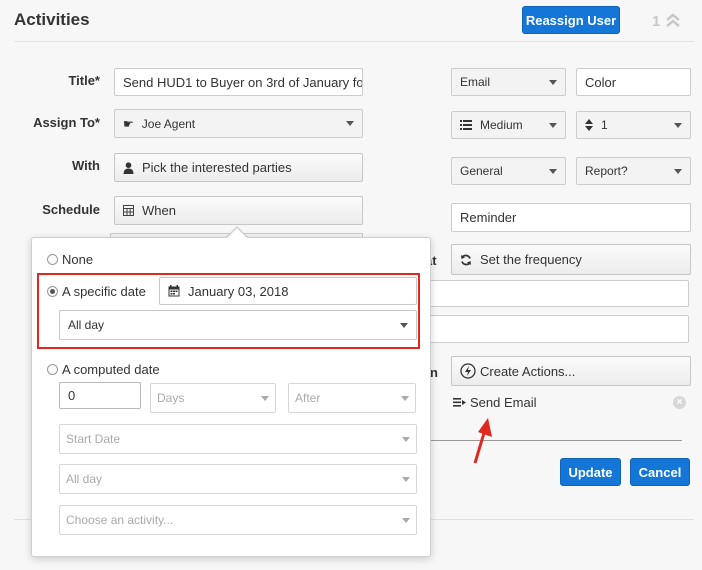 Image resolution: width=702 pixels, height=570 pixels. What do you see at coordinates (571, 217) in the screenshot?
I see `reminder-input: Reminder` at bounding box center [571, 217].